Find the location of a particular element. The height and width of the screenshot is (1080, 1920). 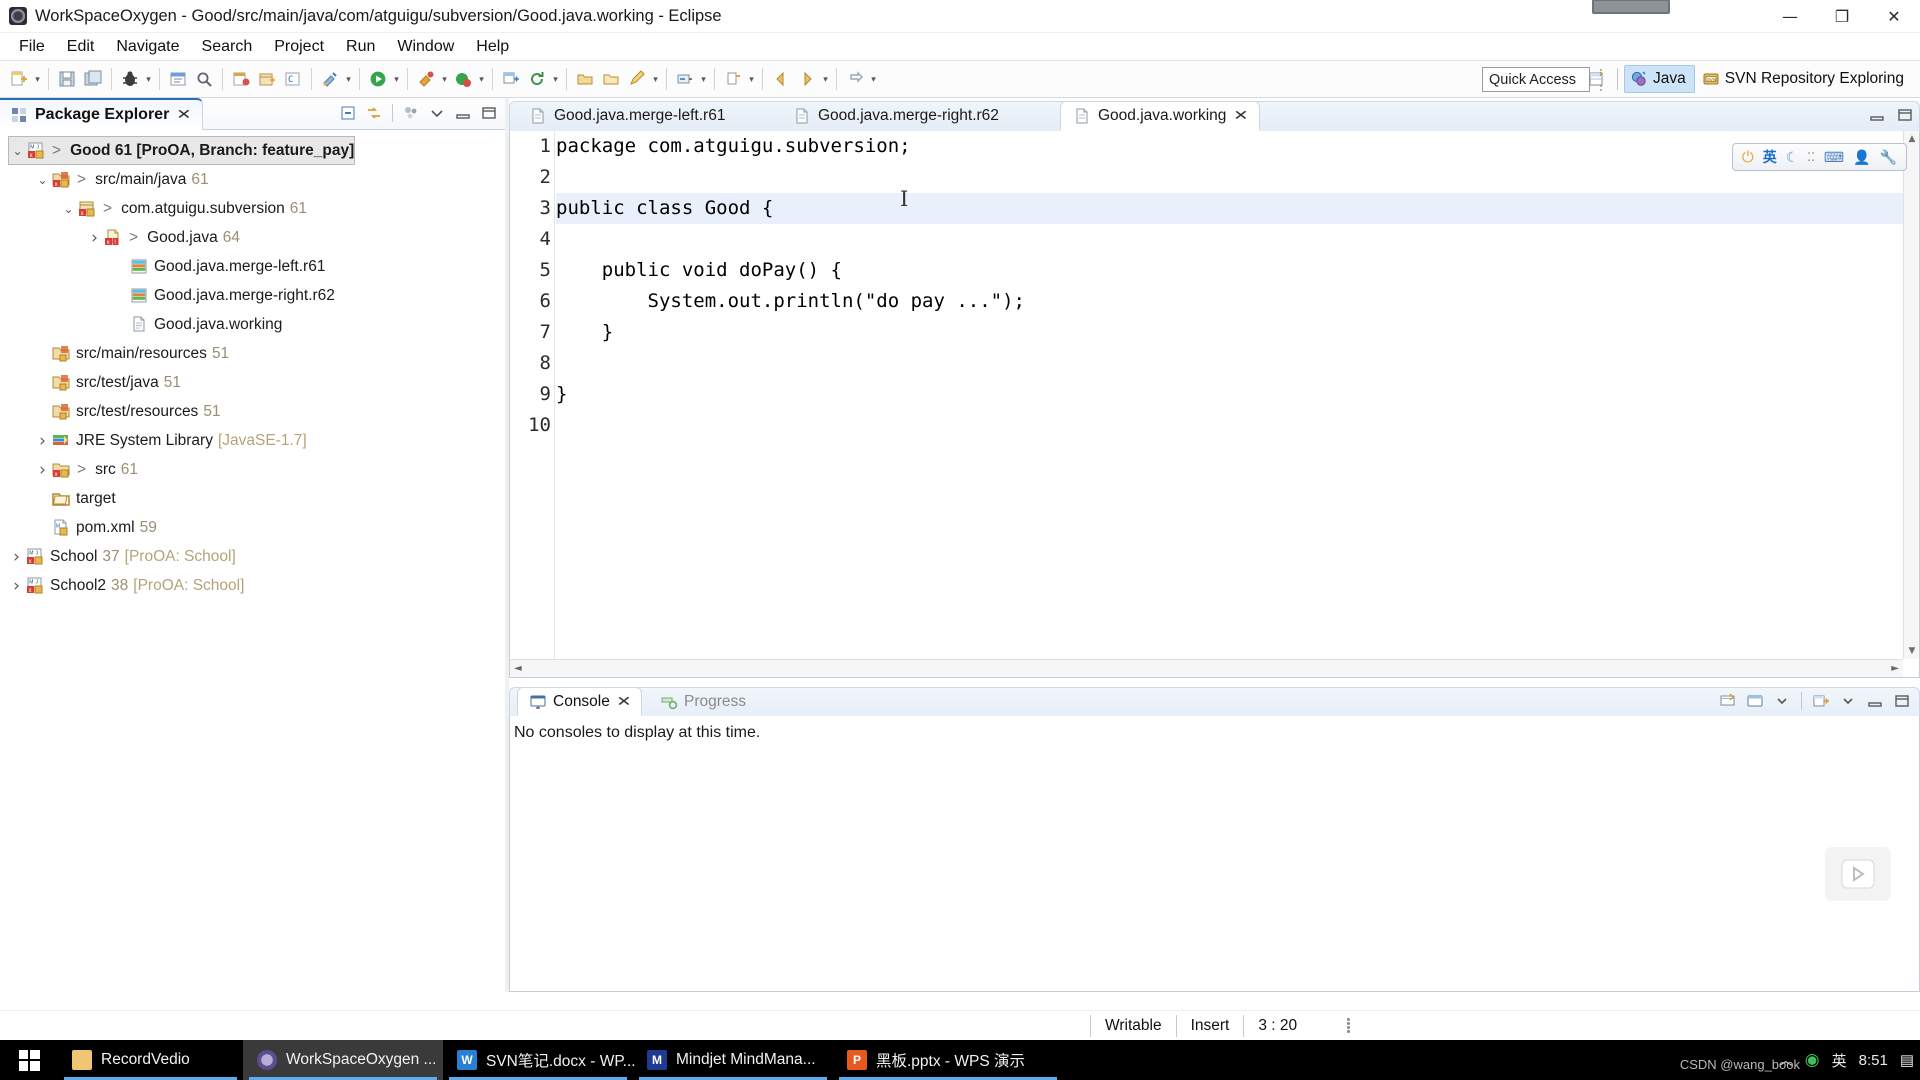

tree-item: Mpom.xml 59 is located at coordinates (252, 527).